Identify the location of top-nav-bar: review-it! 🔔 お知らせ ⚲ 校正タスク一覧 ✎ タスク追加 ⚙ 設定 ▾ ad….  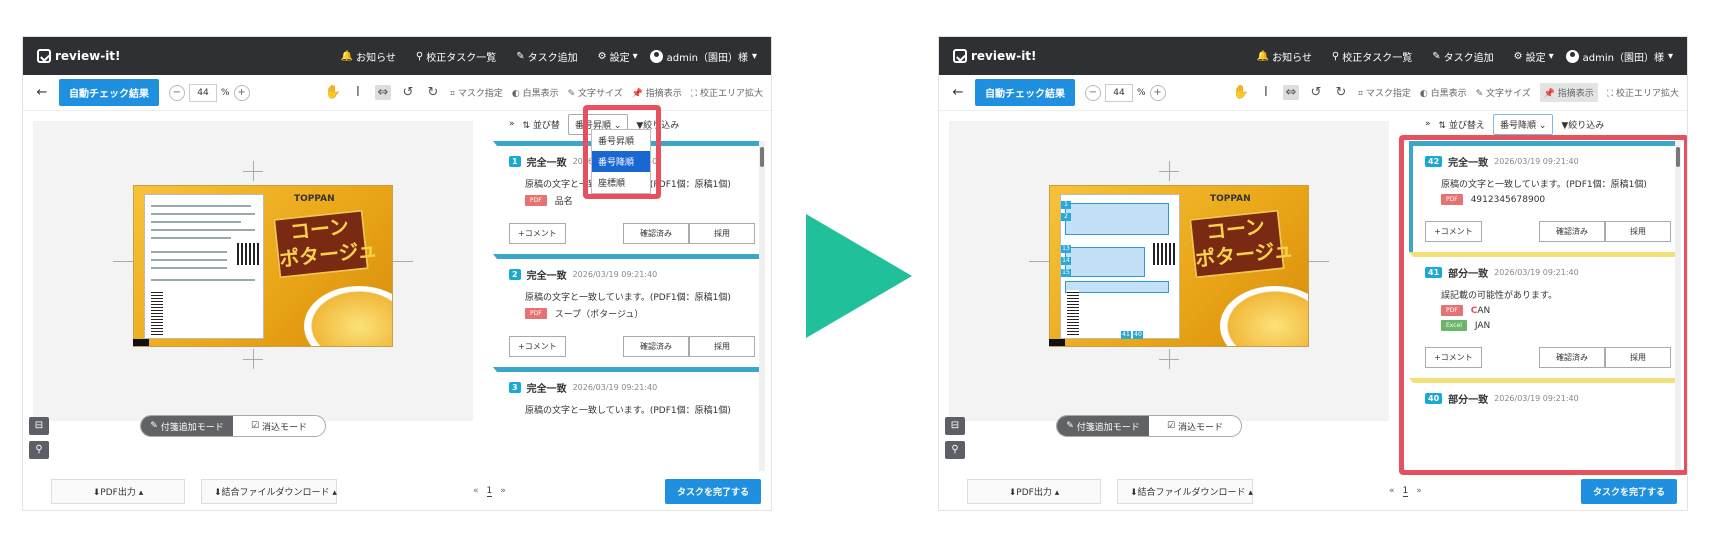
(1313, 56).